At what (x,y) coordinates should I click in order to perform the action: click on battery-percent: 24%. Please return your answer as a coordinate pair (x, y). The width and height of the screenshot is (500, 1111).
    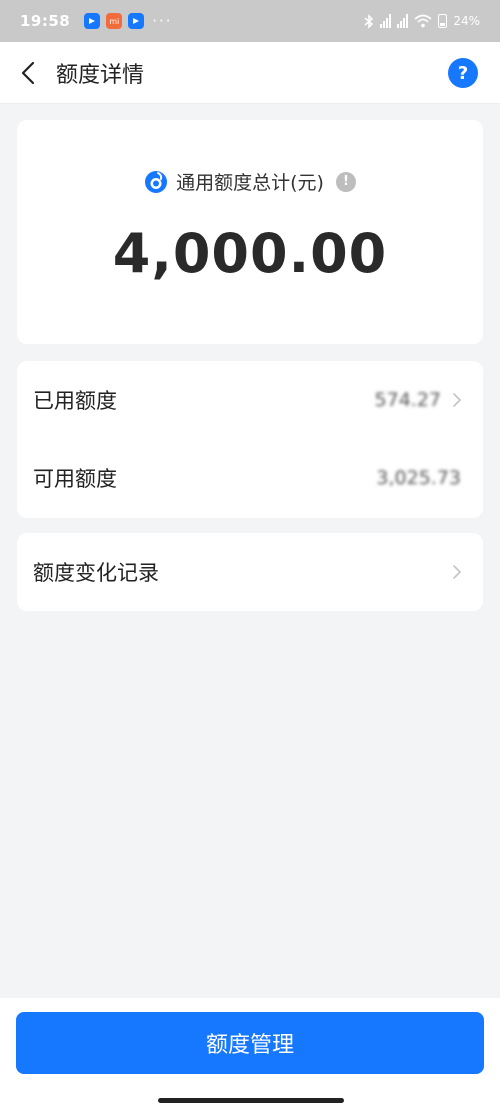
    Looking at the image, I should click on (466, 21).